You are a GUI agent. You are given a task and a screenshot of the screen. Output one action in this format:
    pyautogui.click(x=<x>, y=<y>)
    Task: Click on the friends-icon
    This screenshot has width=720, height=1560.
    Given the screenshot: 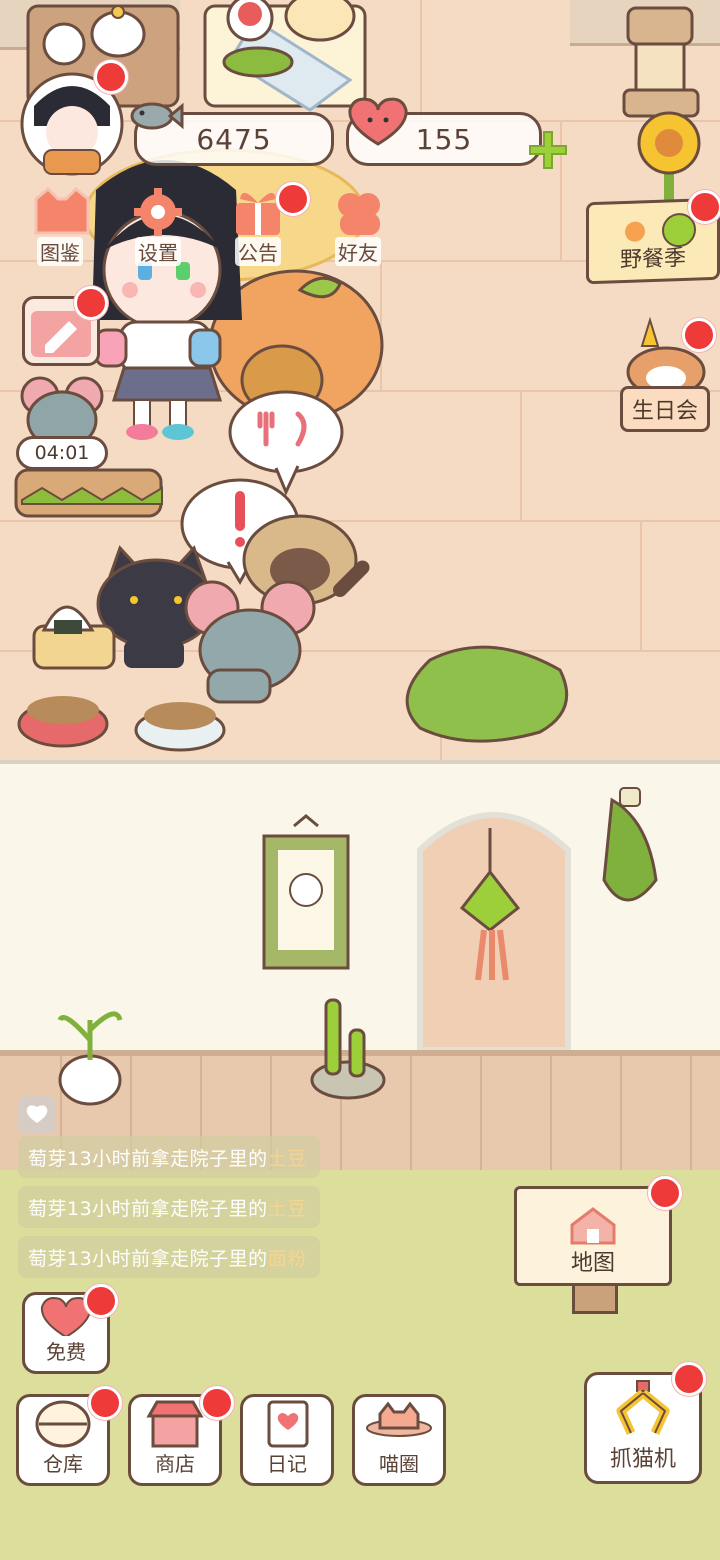 What is the action you would take?
    pyautogui.click(x=359, y=214)
    